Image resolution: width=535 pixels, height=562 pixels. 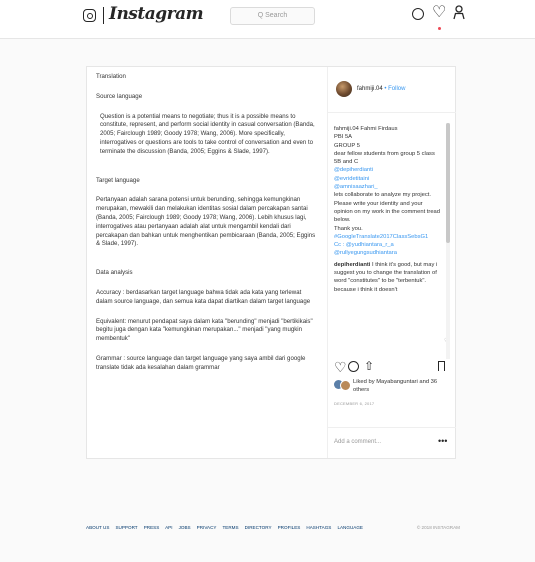 What do you see at coordinates (119, 96) in the screenshot?
I see `source-heading: Source language` at bounding box center [119, 96].